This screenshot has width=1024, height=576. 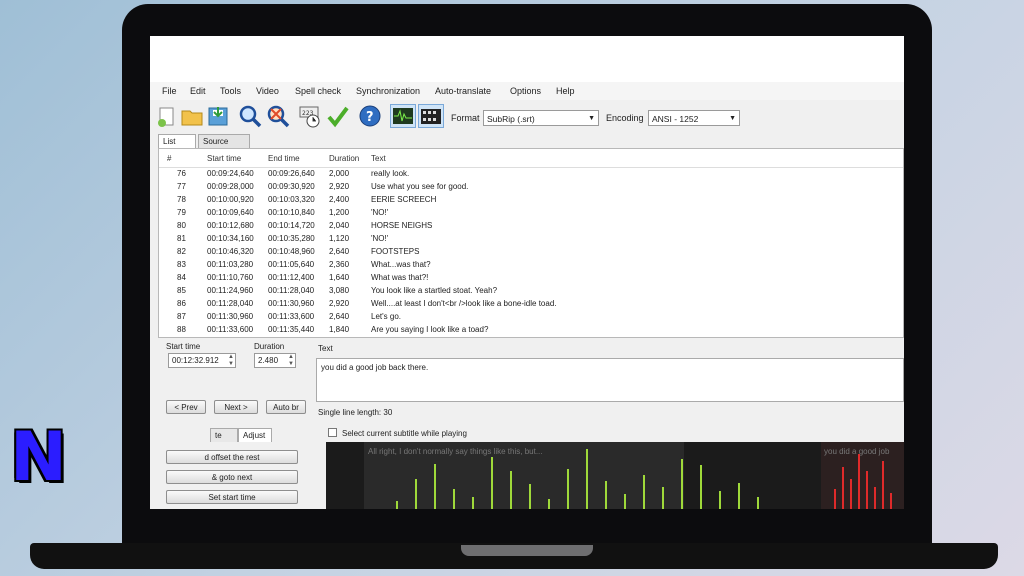 What do you see at coordinates (169, 158) in the screenshot?
I see `col-header-number: #` at bounding box center [169, 158].